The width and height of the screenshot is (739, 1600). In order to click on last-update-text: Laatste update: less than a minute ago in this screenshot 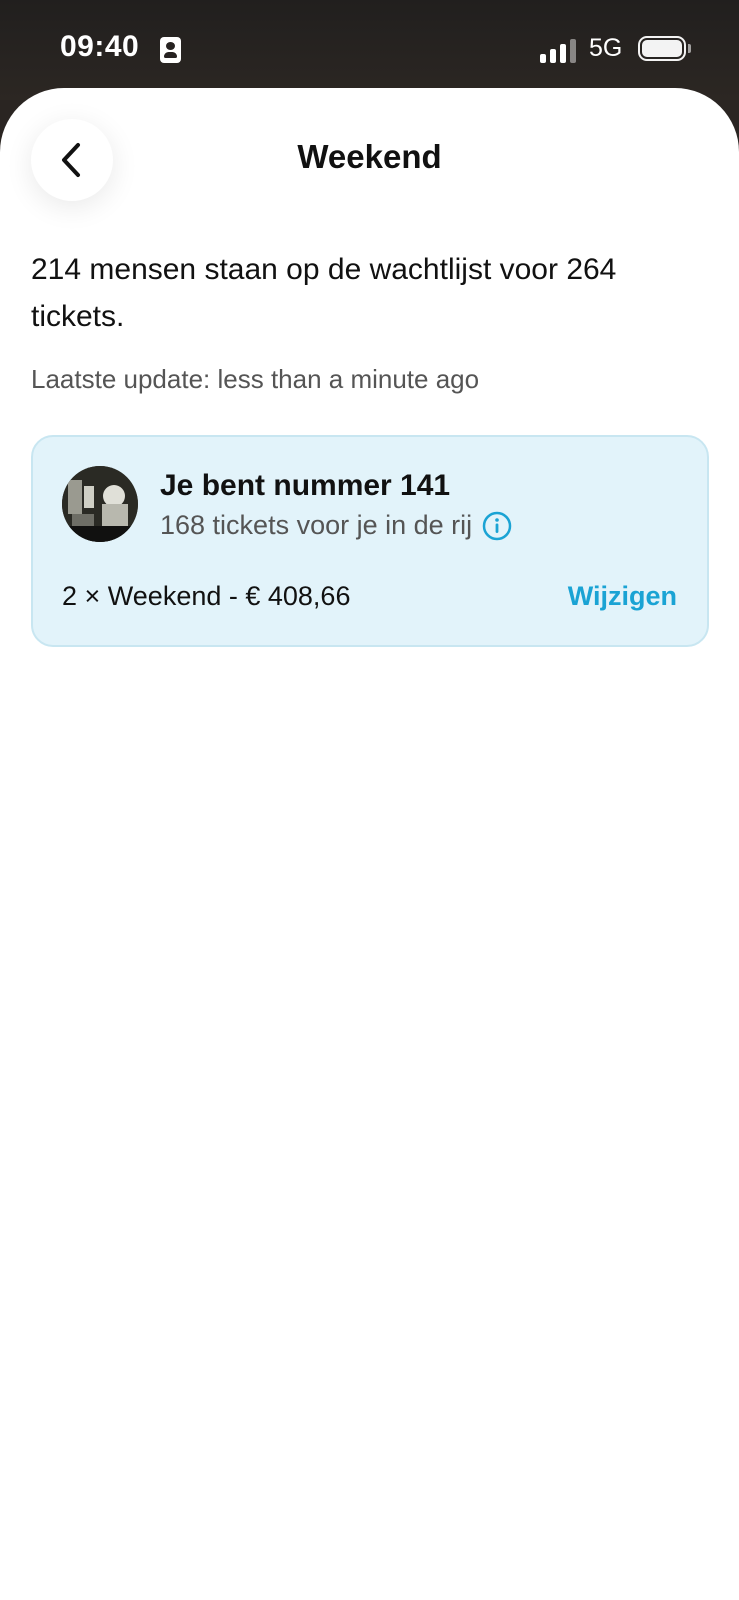, I will do `click(255, 379)`.